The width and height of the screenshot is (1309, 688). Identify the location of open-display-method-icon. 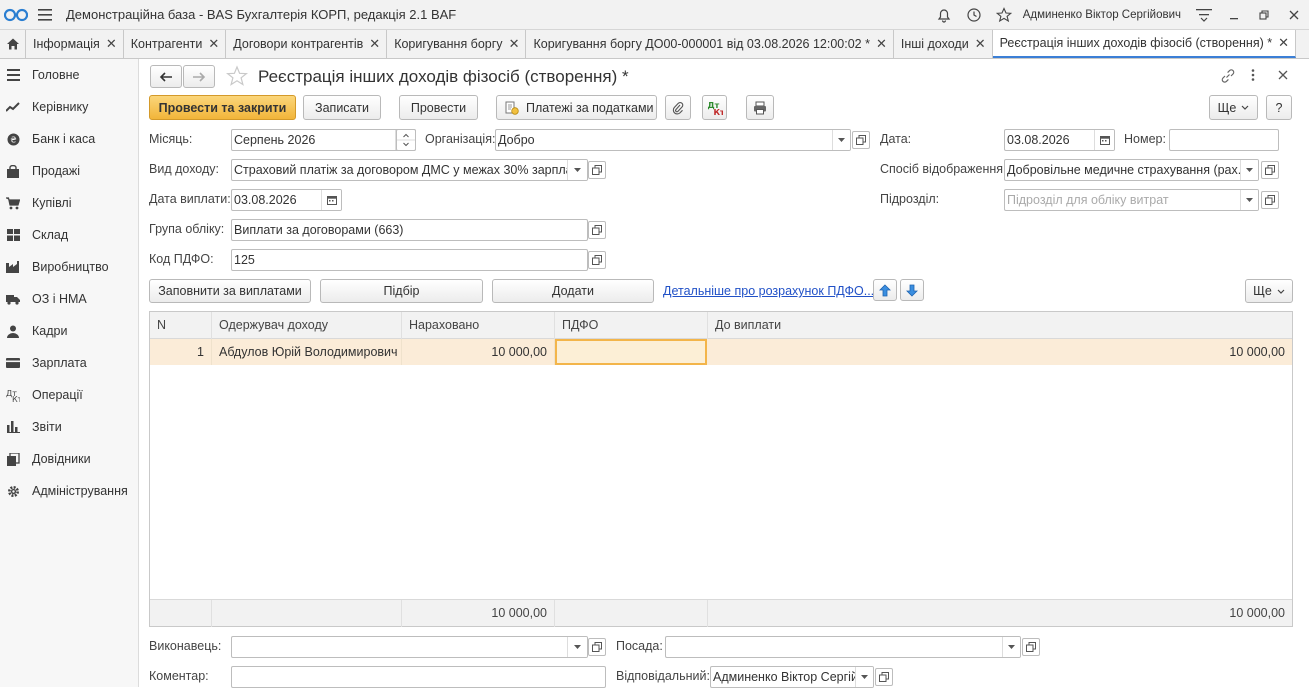
(1270, 170).